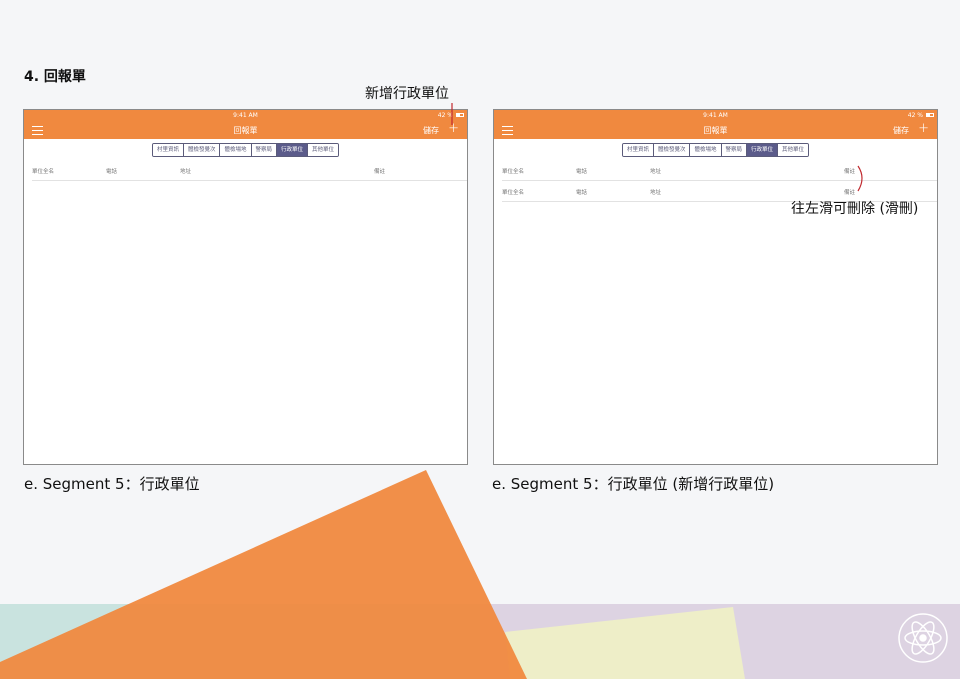 Image resolution: width=960 pixels, height=679 pixels. I want to click on annotation-swipe-delete: 往左滑可刪除 (滑刪), so click(855, 209).